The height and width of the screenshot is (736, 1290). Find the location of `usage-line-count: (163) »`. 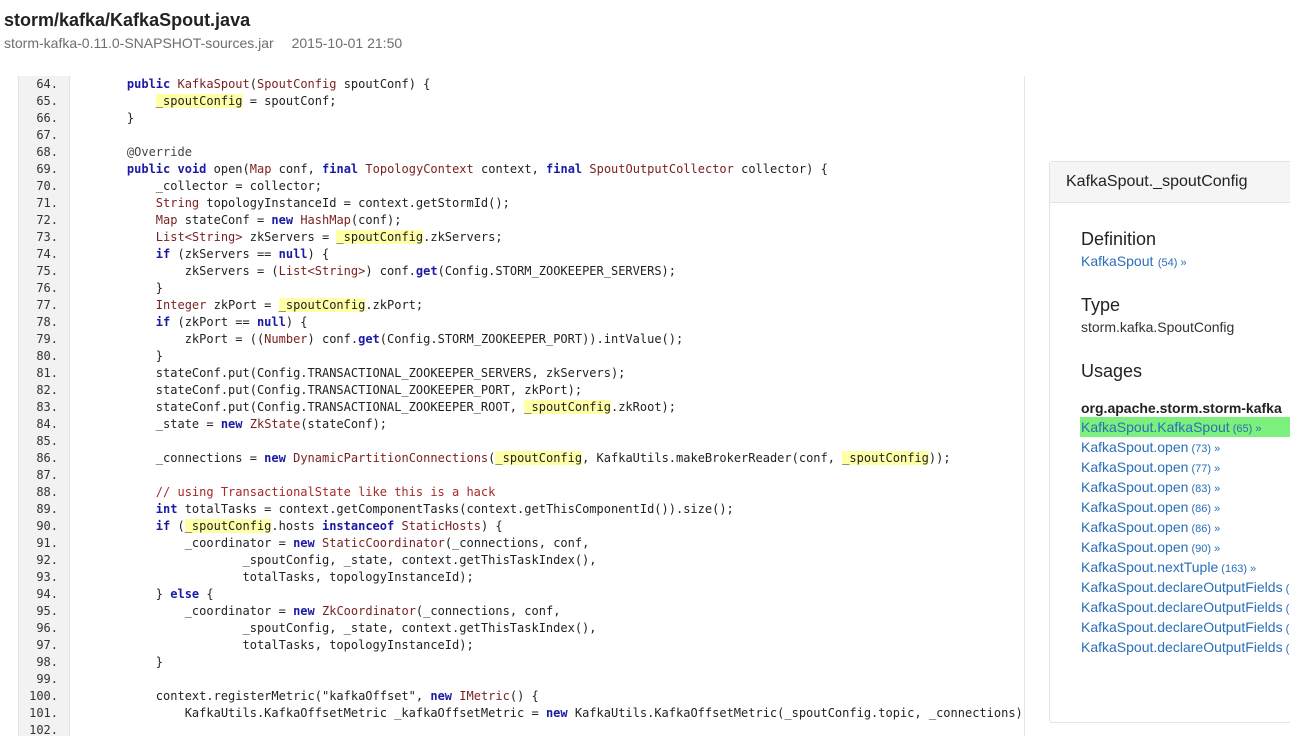

usage-line-count: (163) » is located at coordinates (1237, 569).